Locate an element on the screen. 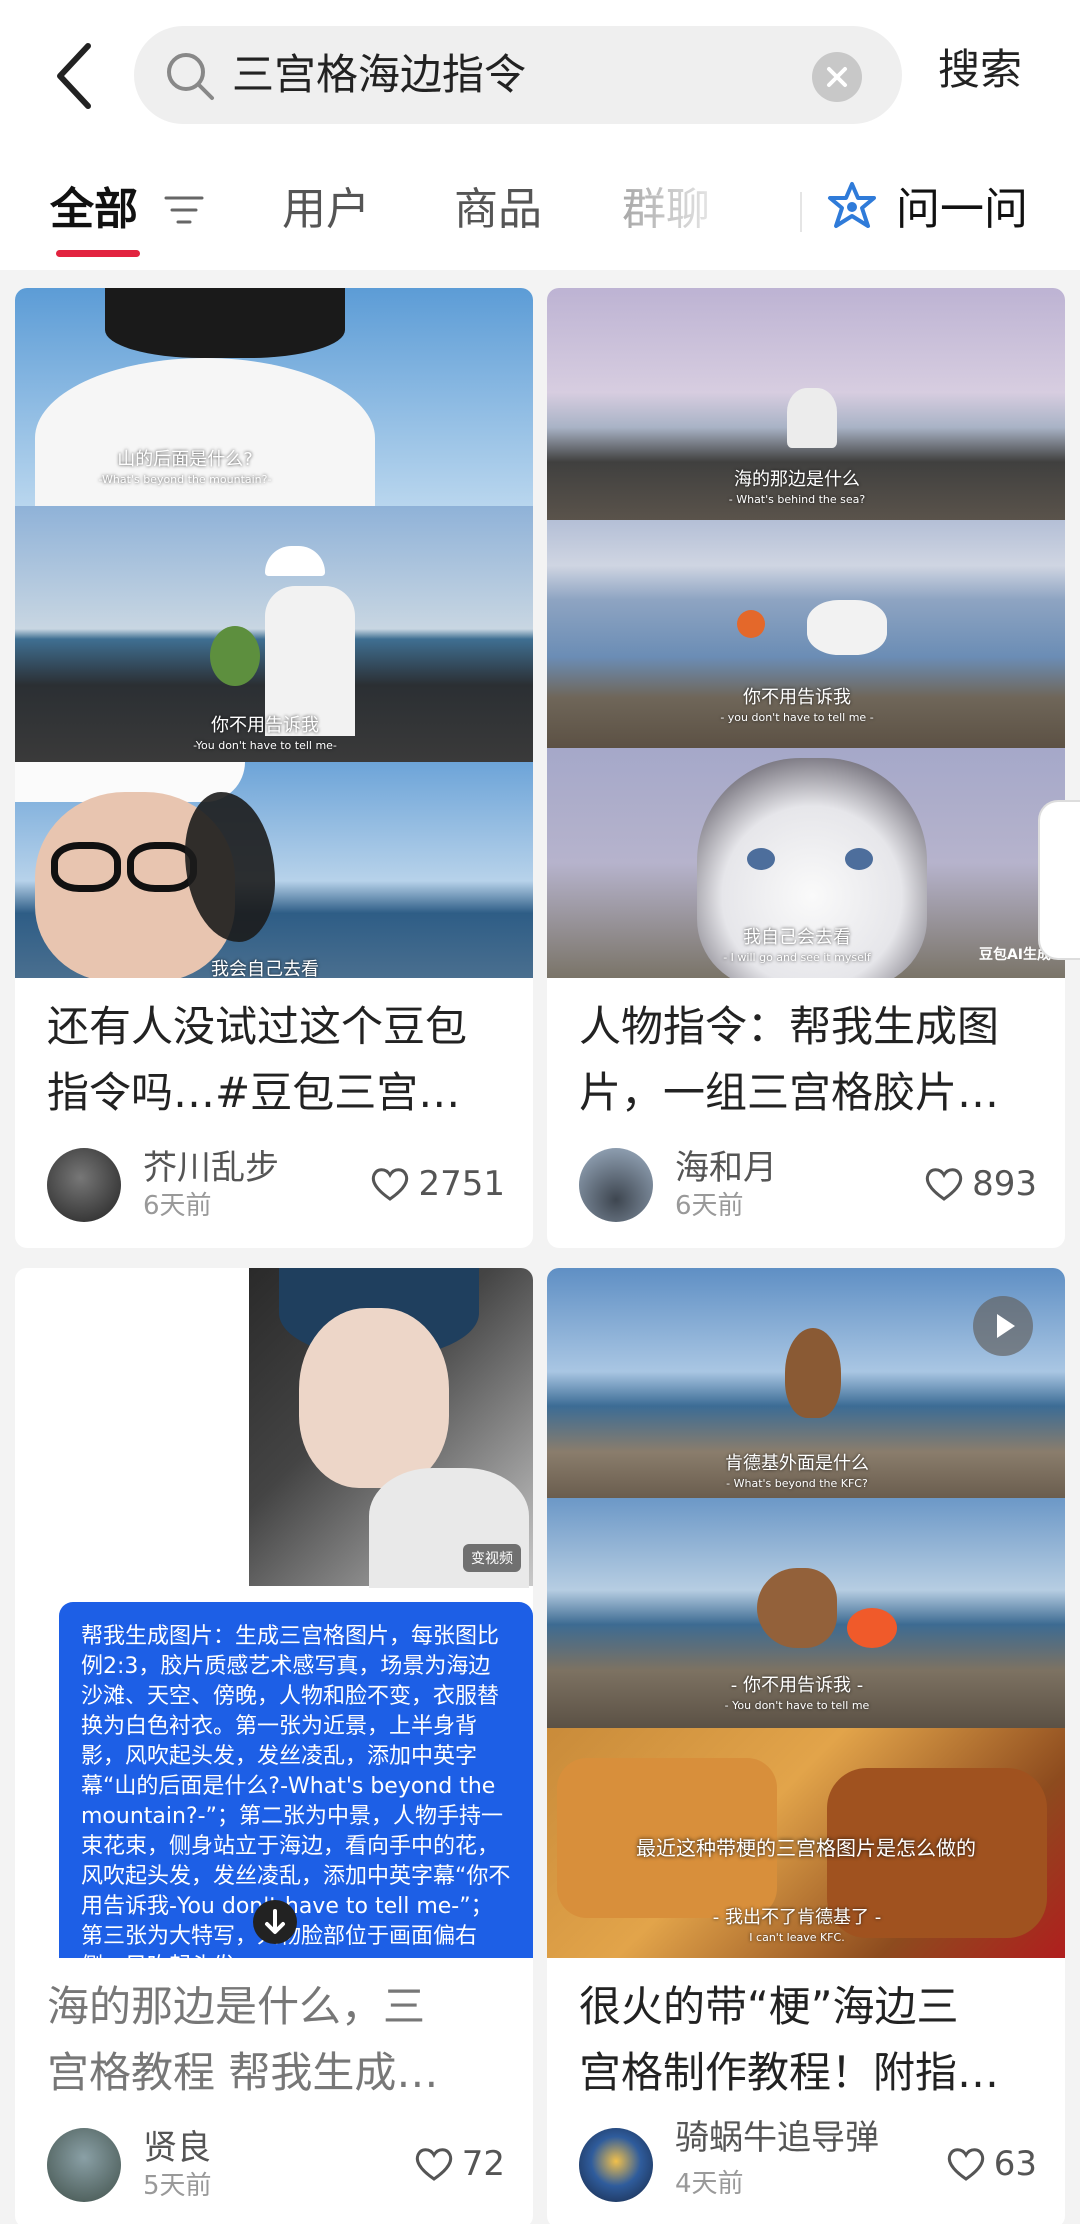 The height and width of the screenshot is (2224, 1080). cover-panel: 你不用告诉我 - you don't have to tell me - is located at coordinates (806, 634).